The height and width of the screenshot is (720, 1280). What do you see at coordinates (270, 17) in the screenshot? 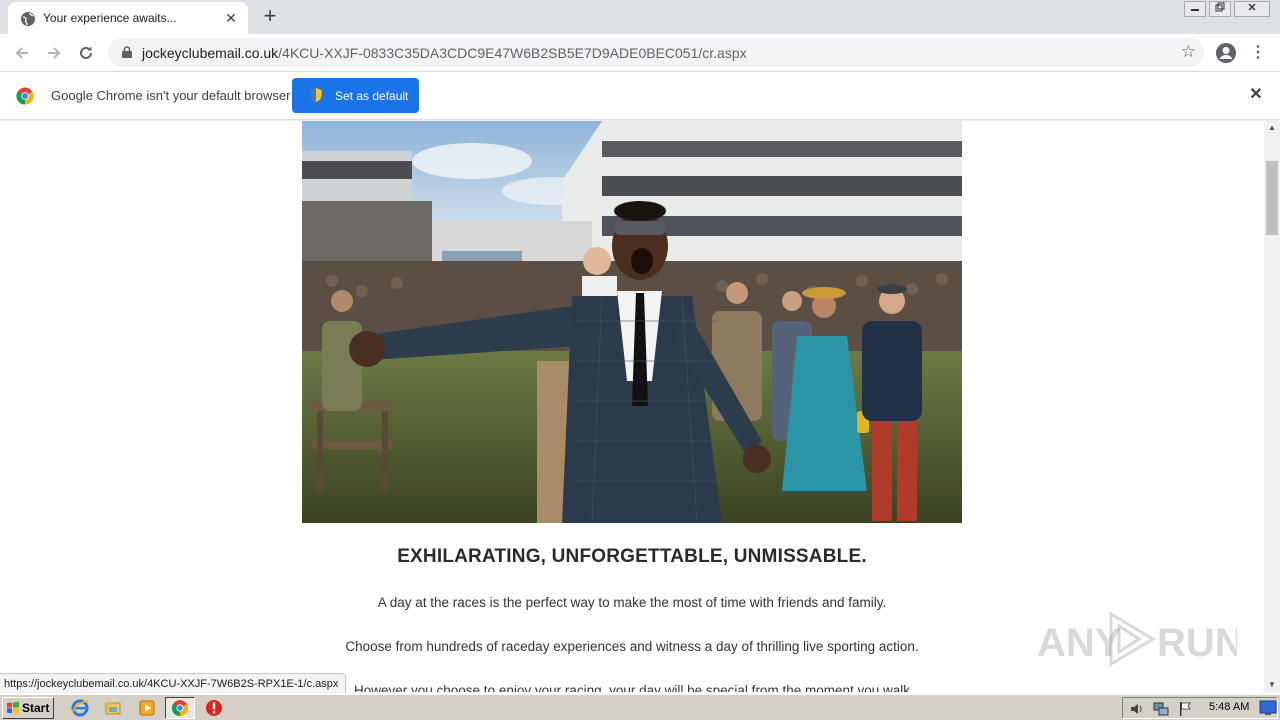
I see `new-tab-button: +` at bounding box center [270, 17].